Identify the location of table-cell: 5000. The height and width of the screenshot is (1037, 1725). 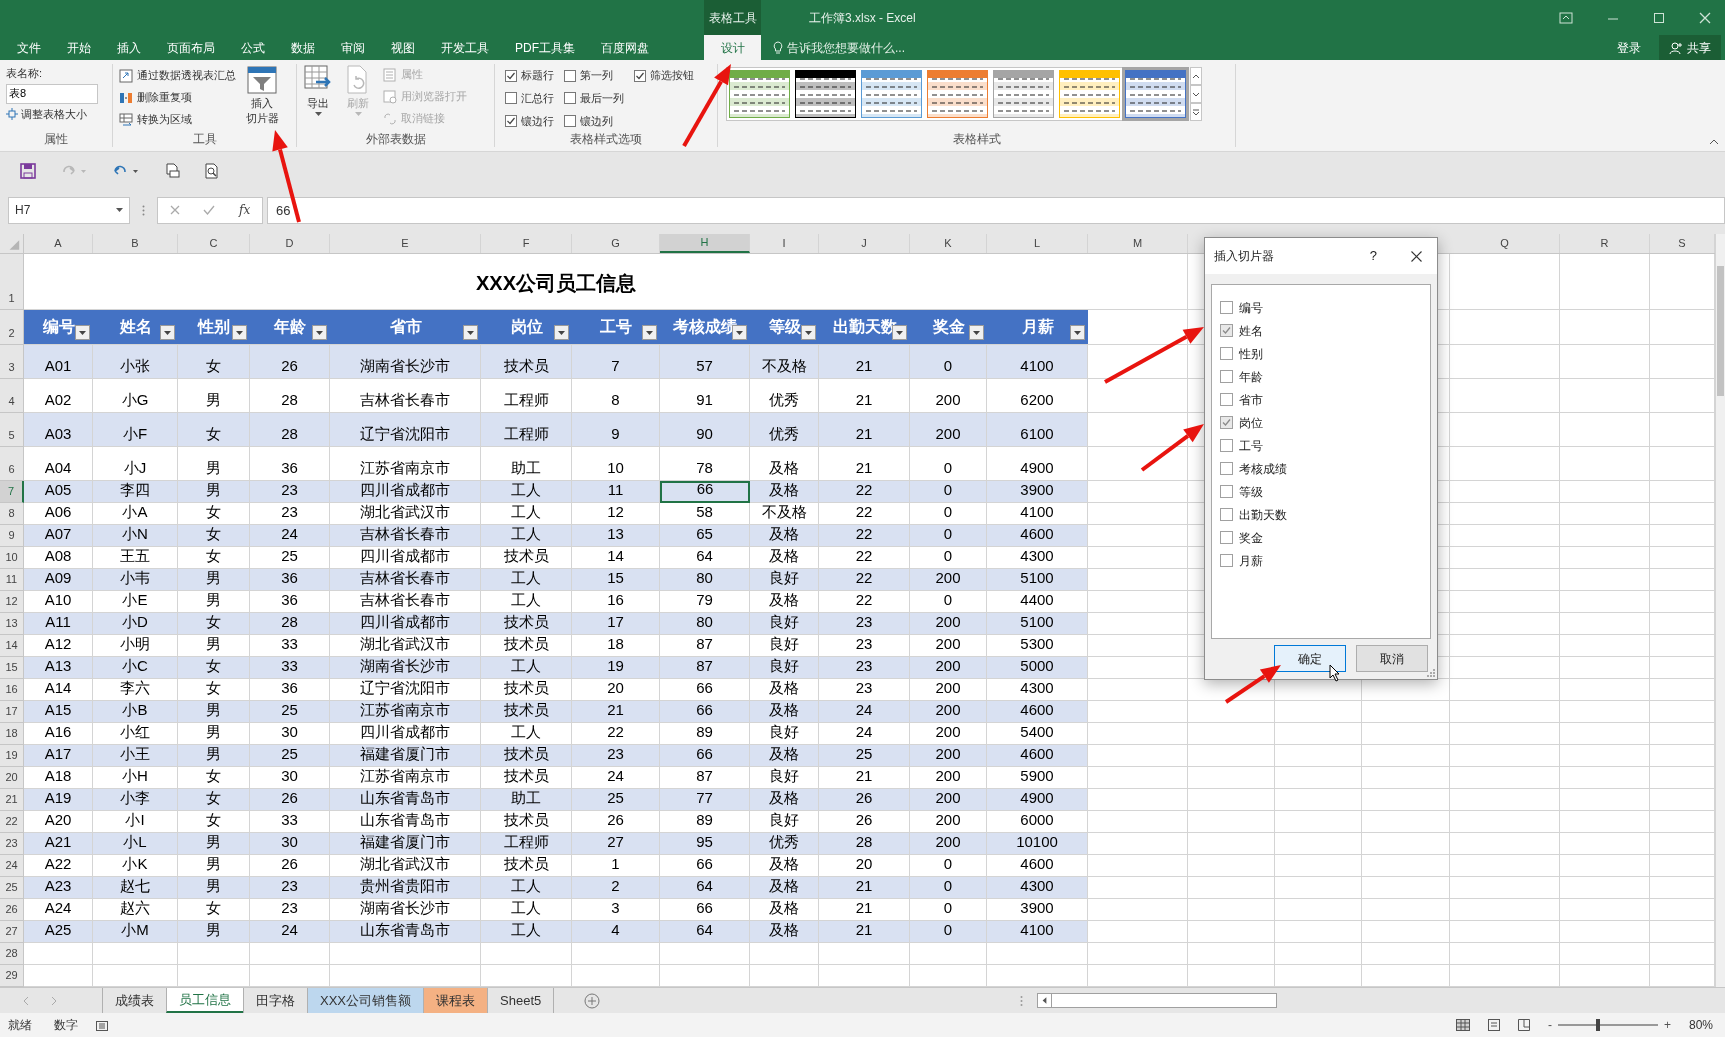
(1037, 668).